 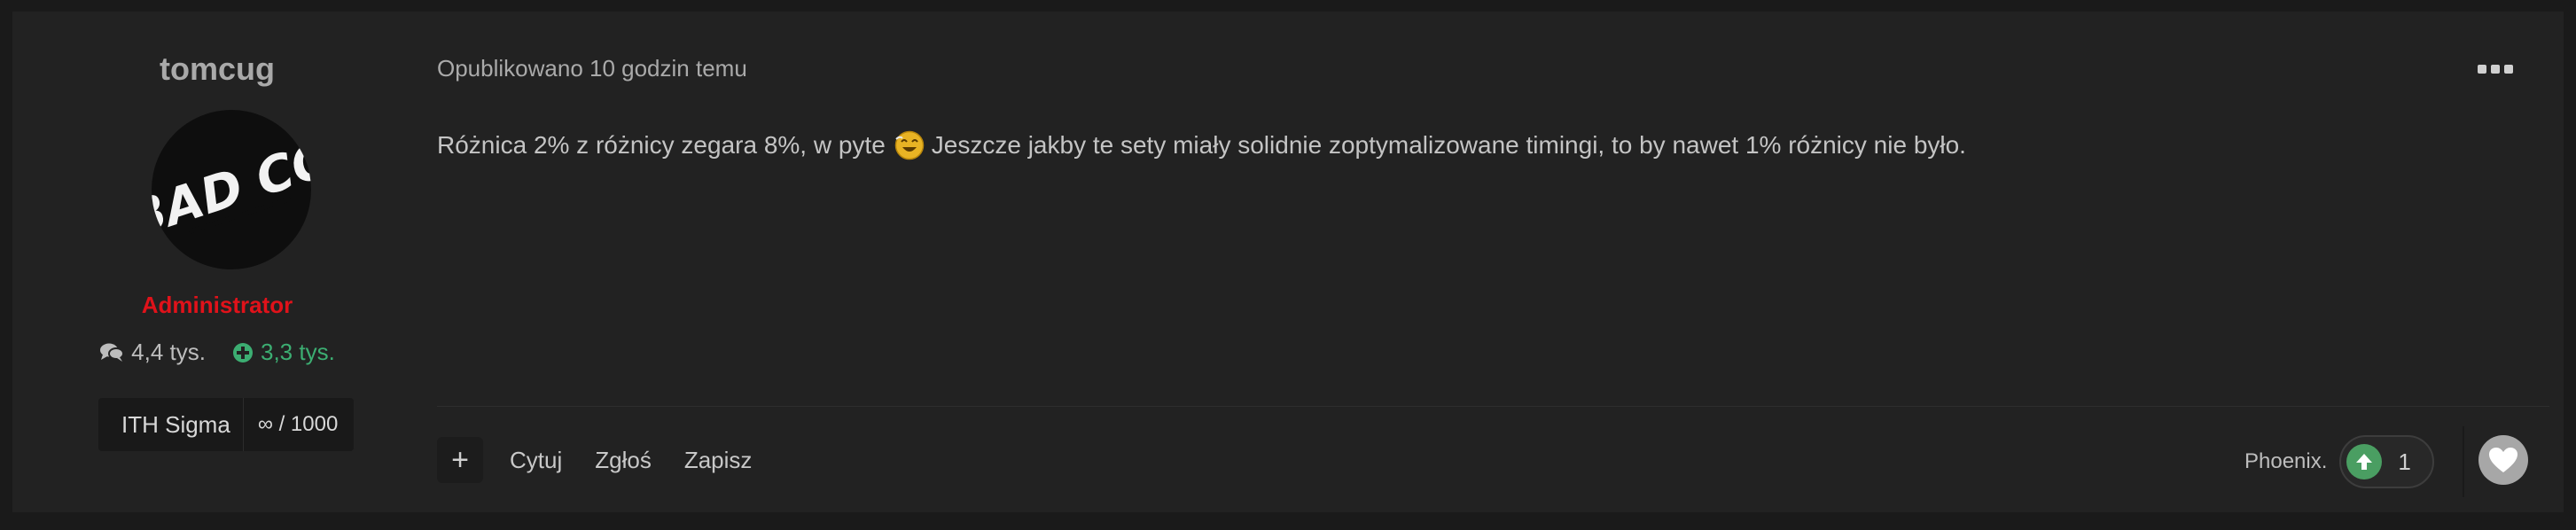 What do you see at coordinates (217, 352) in the screenshot?
I see `author-stats: 4,4 tys. 3,3 tys.` at bounding box center [217, 352].